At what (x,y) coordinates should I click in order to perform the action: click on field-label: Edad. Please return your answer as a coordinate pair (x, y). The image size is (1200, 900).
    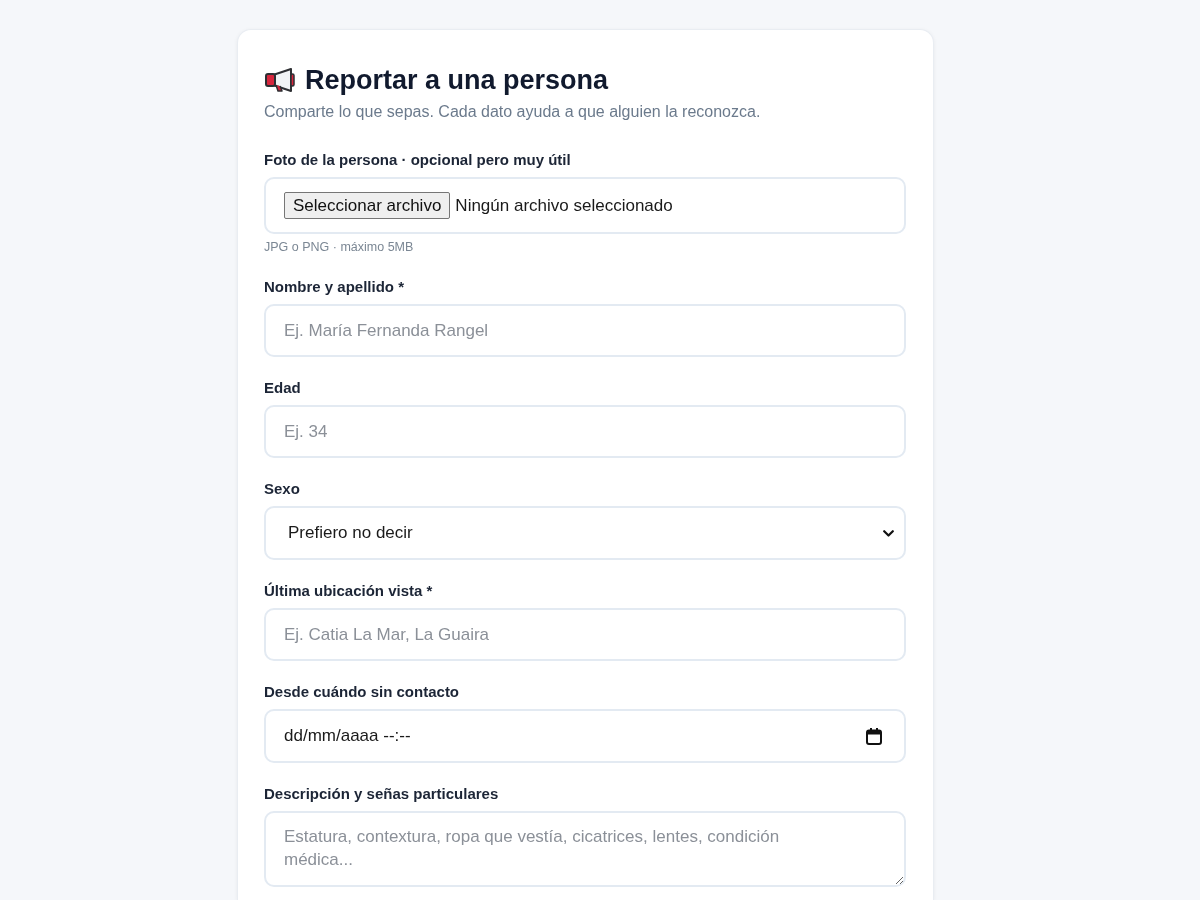
    Looking at the image, I should click on (283, 388).